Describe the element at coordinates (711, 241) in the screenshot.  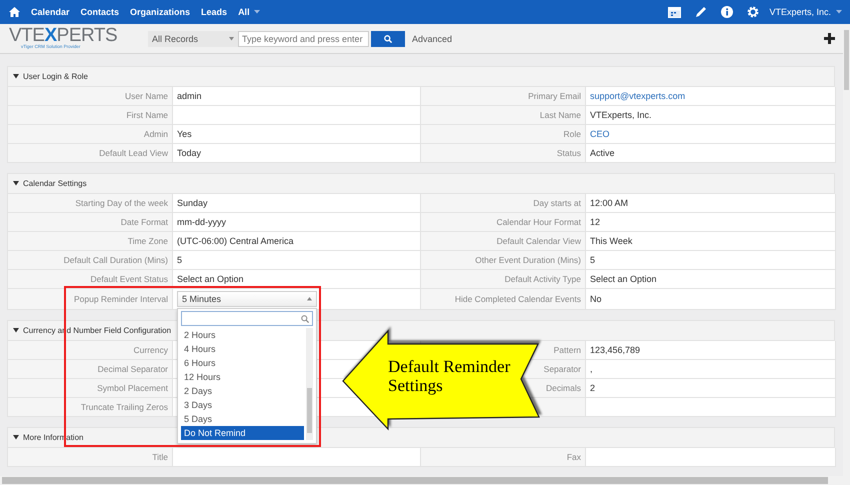
I see `field-value: This Week` at that location.